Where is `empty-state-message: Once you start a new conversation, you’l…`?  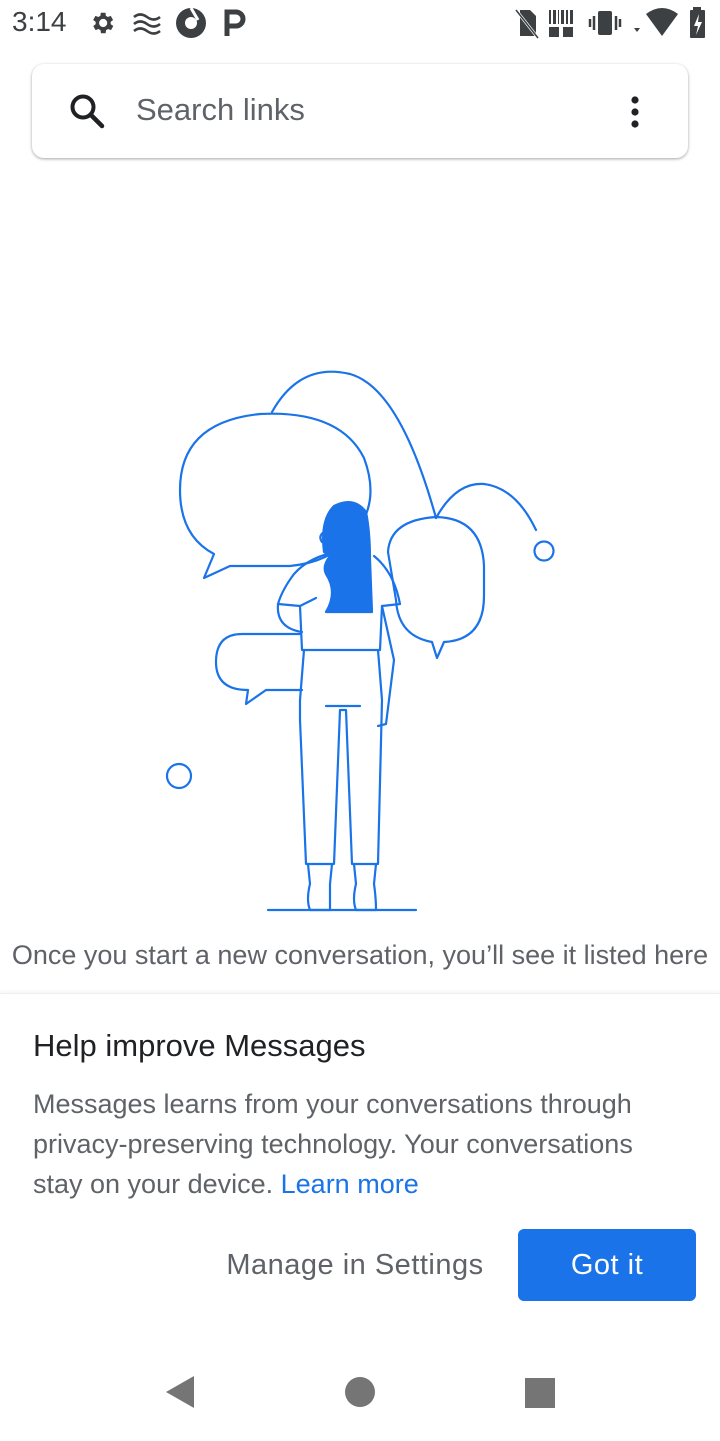 empty-state-message: Once you start a new conversation, you’l… is located at coordinates (360, 955).